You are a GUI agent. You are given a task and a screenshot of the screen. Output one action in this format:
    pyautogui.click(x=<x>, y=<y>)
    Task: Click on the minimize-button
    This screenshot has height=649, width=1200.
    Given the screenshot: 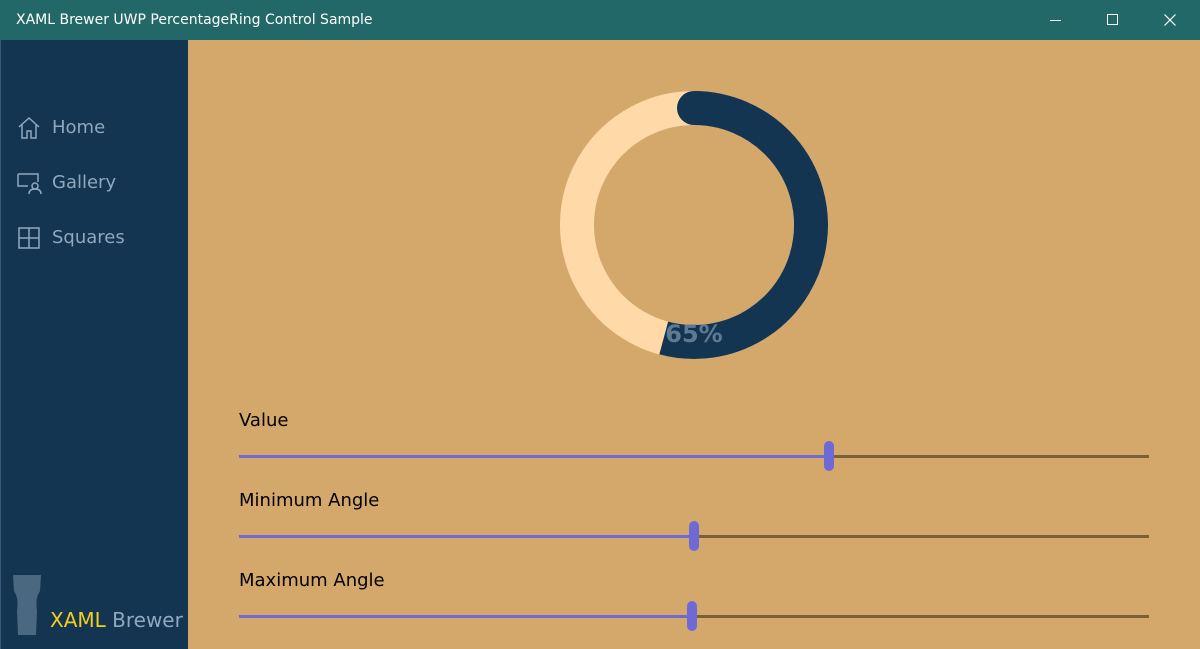 What is the action you would take?
    pyautogui.click(x=1056, y=20)
    